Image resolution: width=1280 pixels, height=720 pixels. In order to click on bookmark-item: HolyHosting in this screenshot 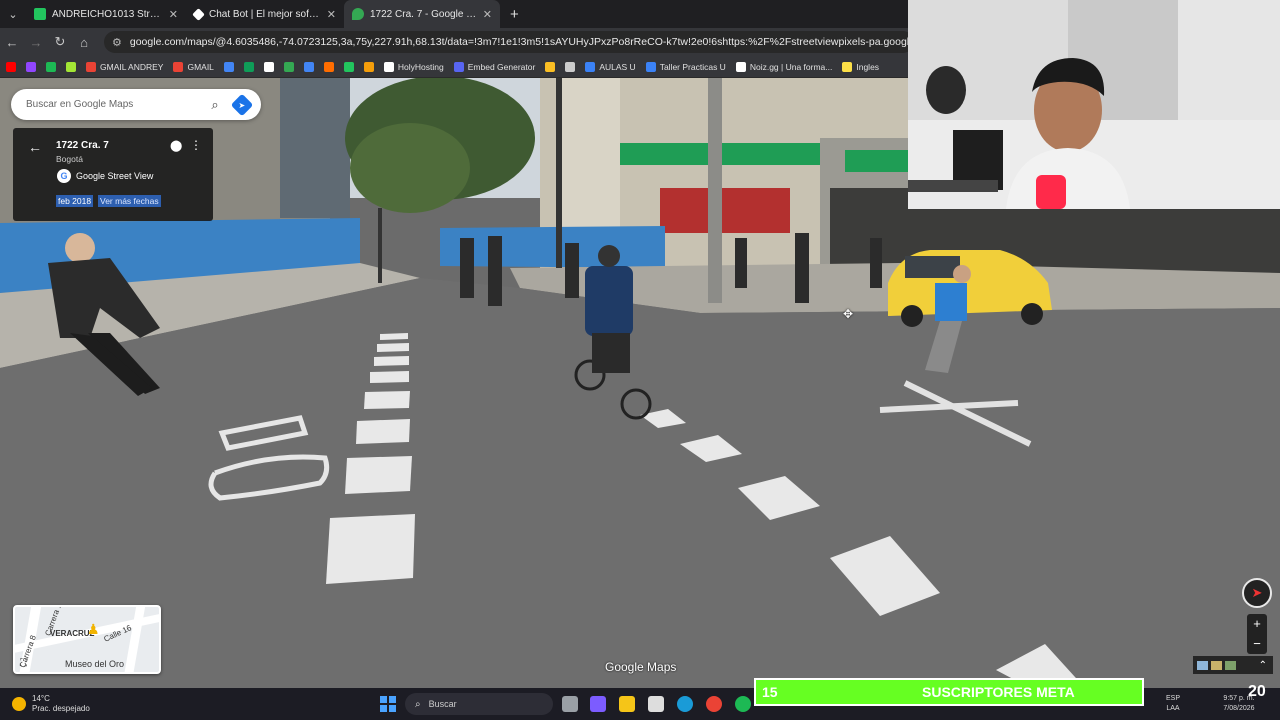, I will do `click(413, 66)`.